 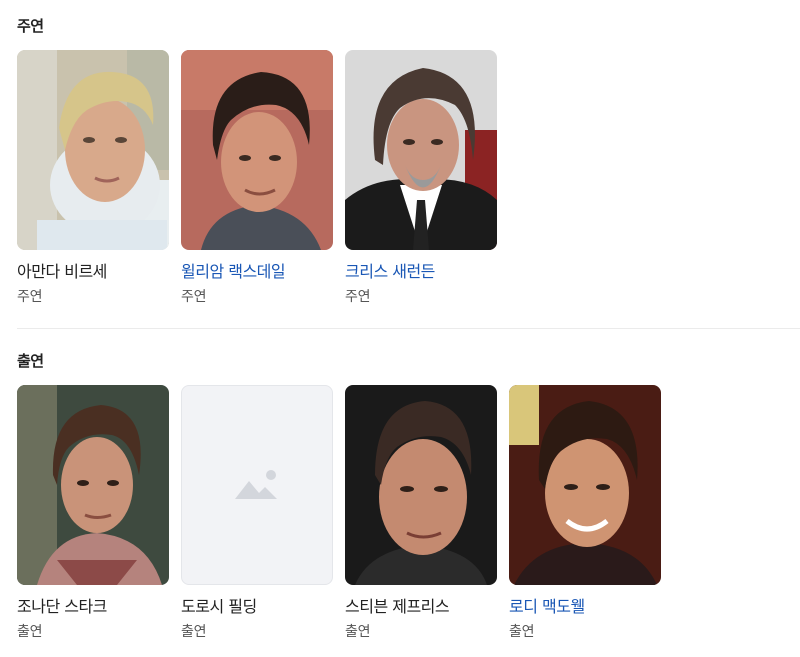 I want to click on cast-card: 윌리암 랙스데일 주연, so click(x=257, y=178).